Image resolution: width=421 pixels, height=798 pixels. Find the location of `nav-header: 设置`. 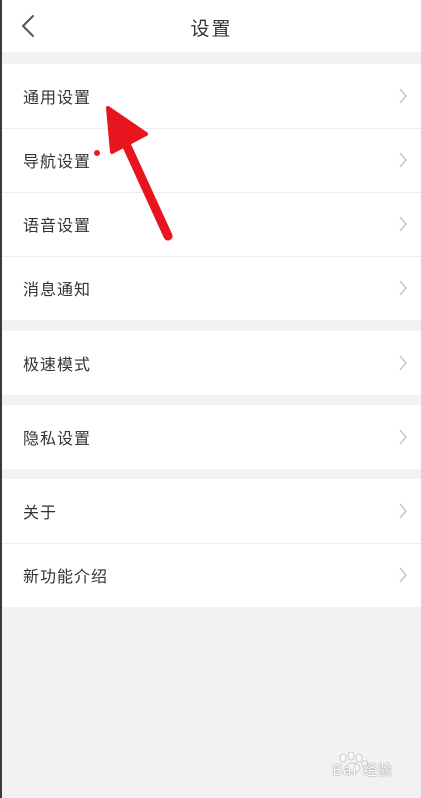

nav-header: 设置 is located at coordinates (211, 26).